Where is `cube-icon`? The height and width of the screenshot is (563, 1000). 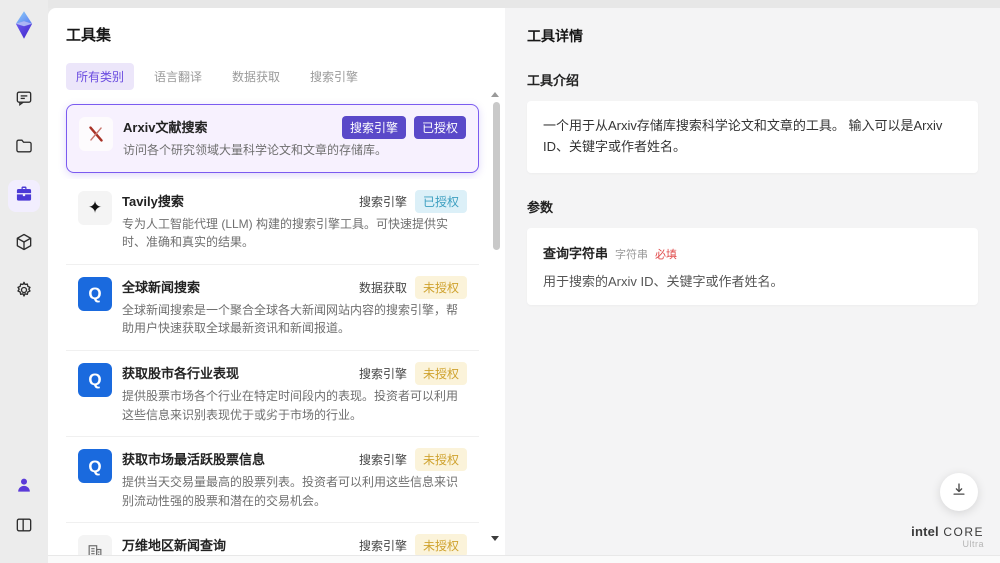 cube-icon is located at coordinates (24, 244).